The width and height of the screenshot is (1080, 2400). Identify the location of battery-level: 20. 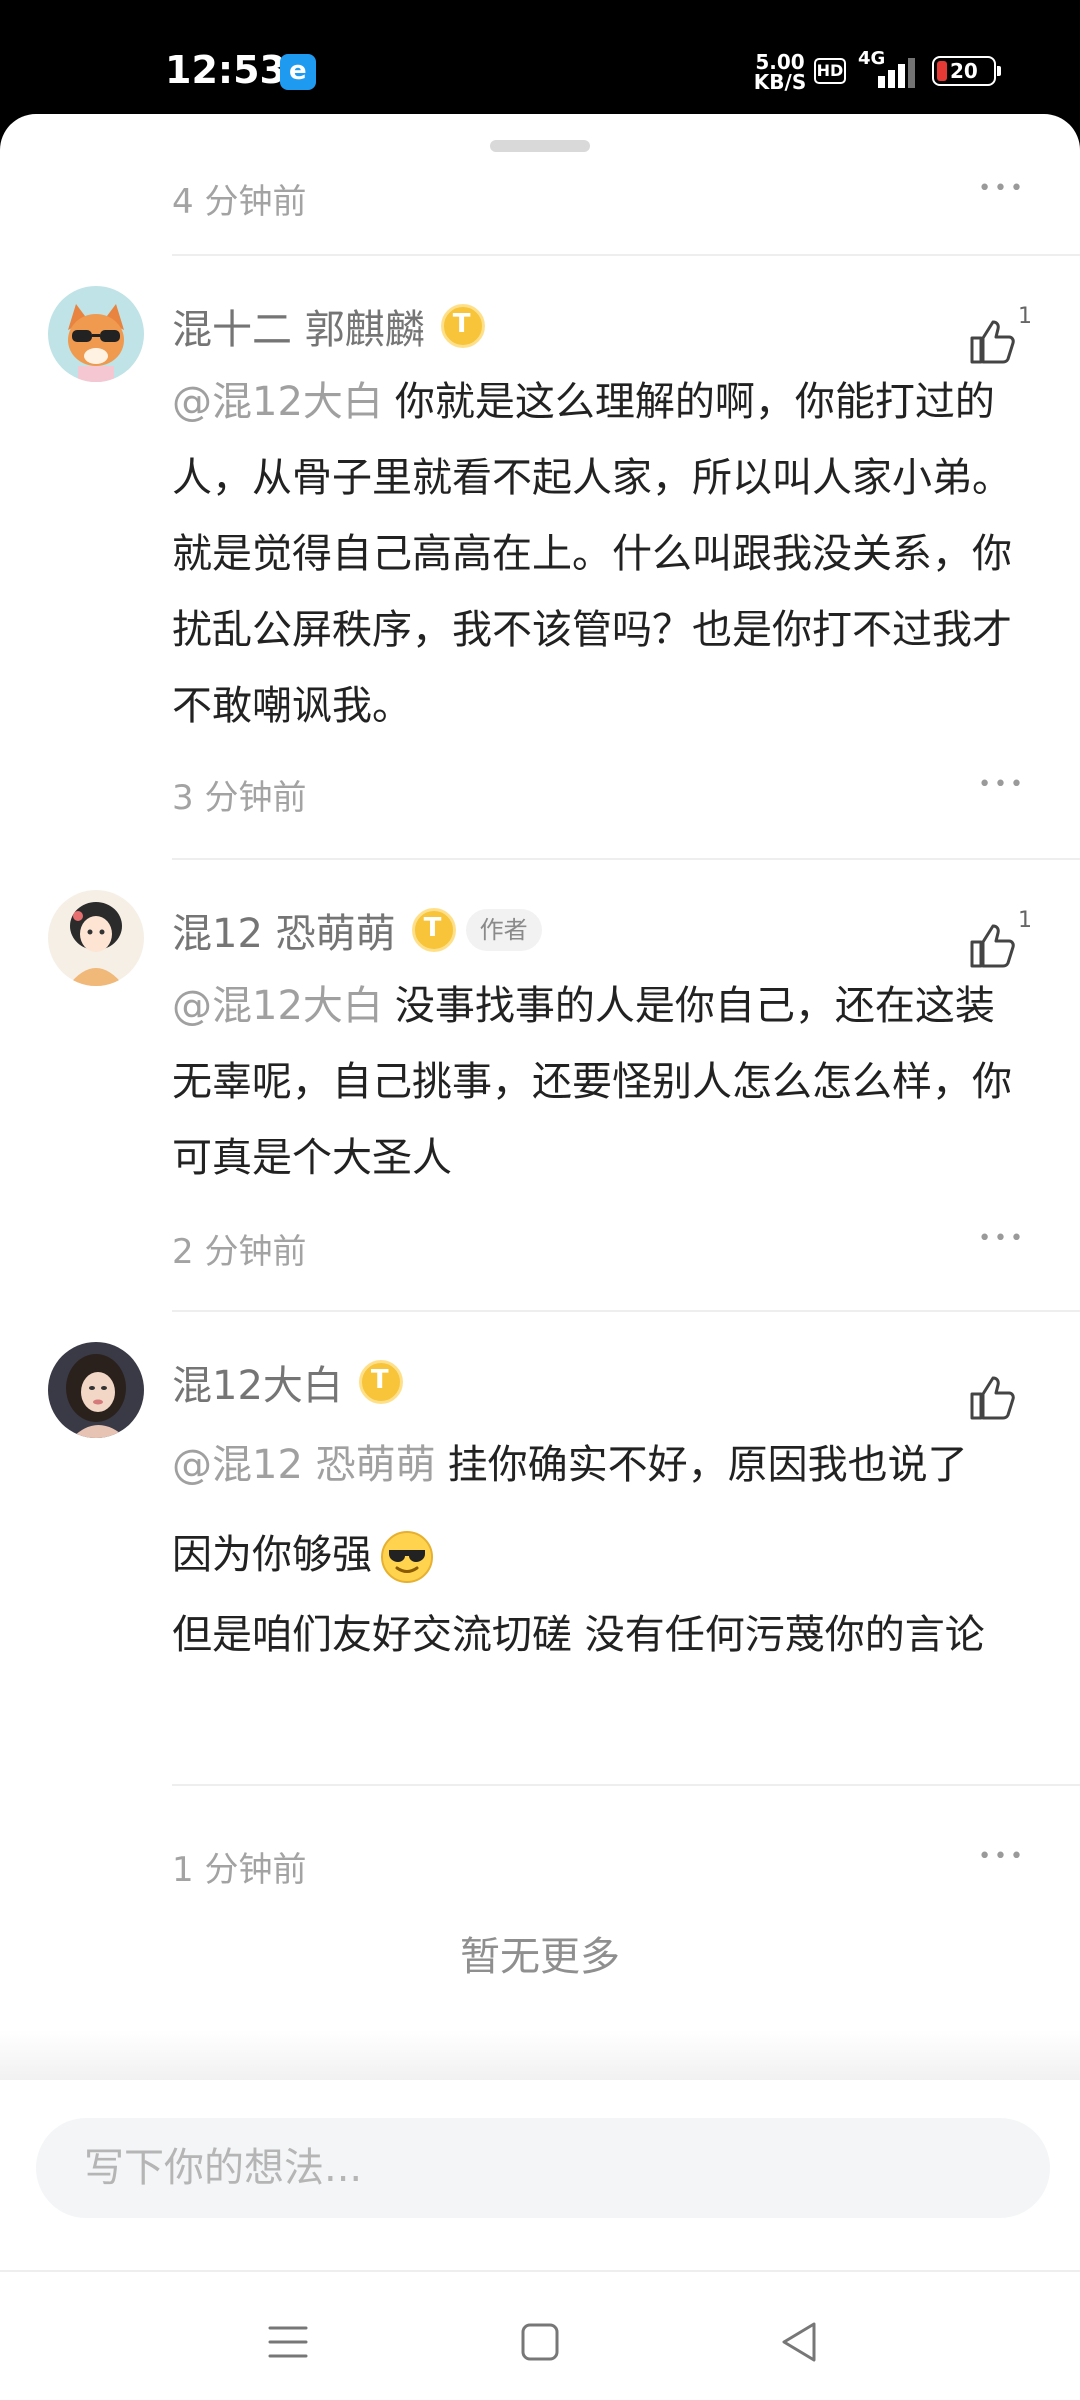
(964, 71).